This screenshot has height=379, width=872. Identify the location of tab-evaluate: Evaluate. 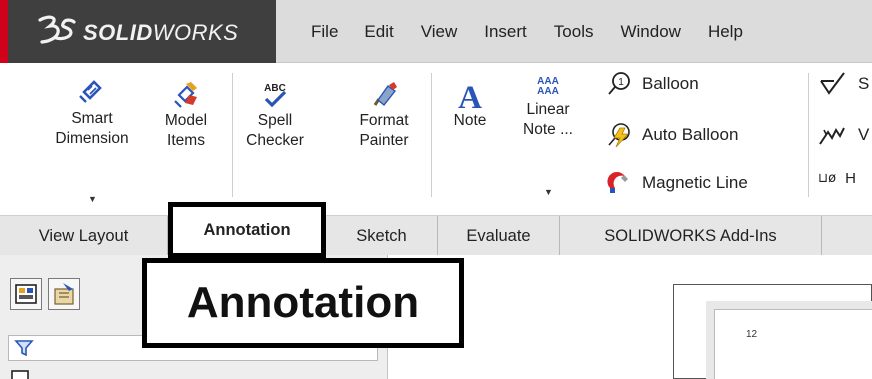
(499, 236).